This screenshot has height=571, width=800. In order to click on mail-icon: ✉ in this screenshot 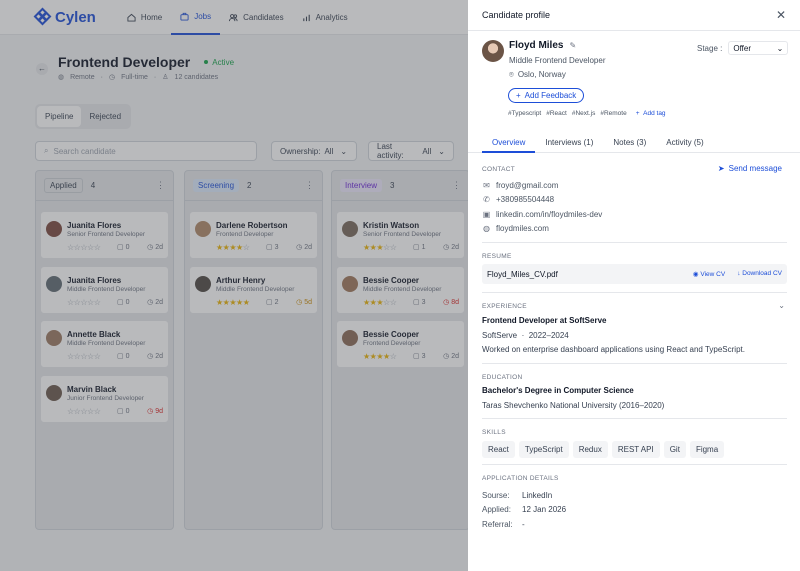, I will do `click(486, 185)`.